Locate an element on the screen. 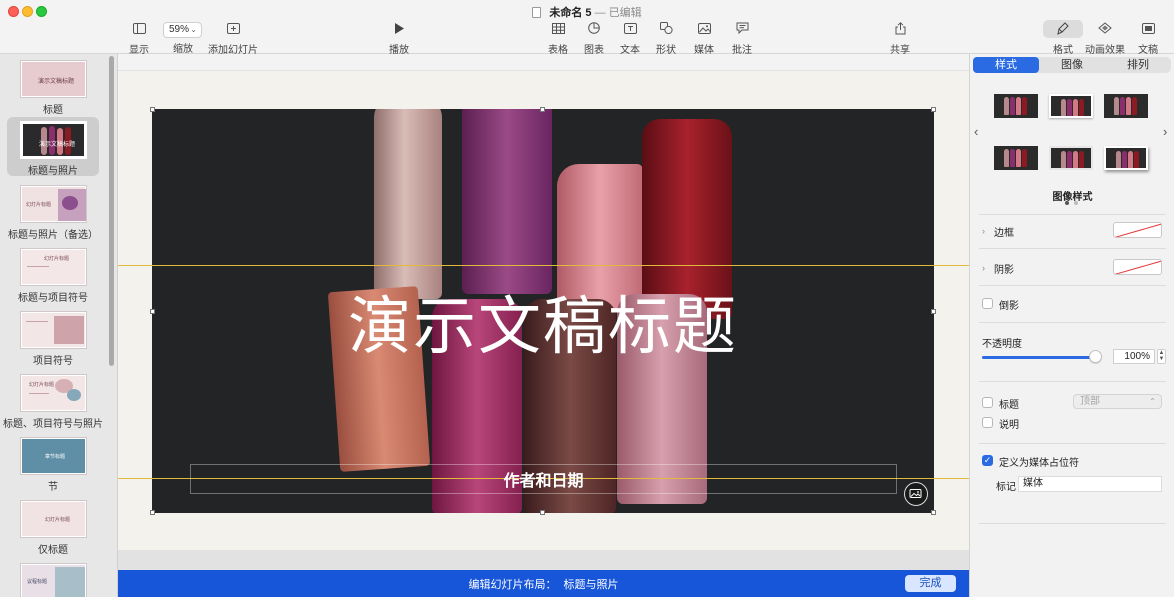 Image resolution: width=1174 pixels, height=597 pixels. caption-label: 说明 is located at coordinates (1009, 425).